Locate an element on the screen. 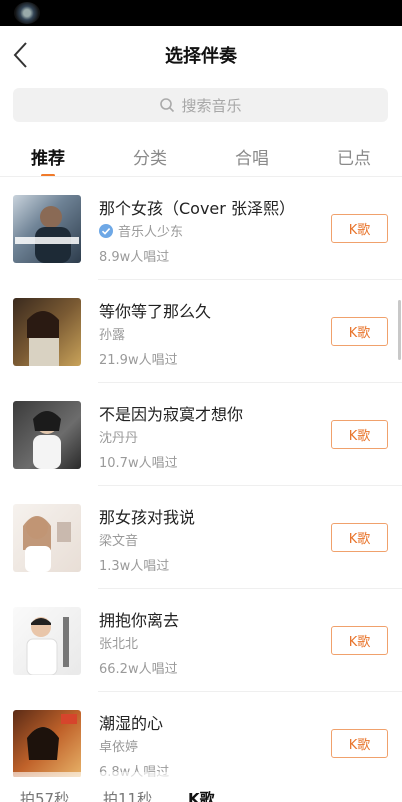  scrollbar is located at coordinates (399, 330).